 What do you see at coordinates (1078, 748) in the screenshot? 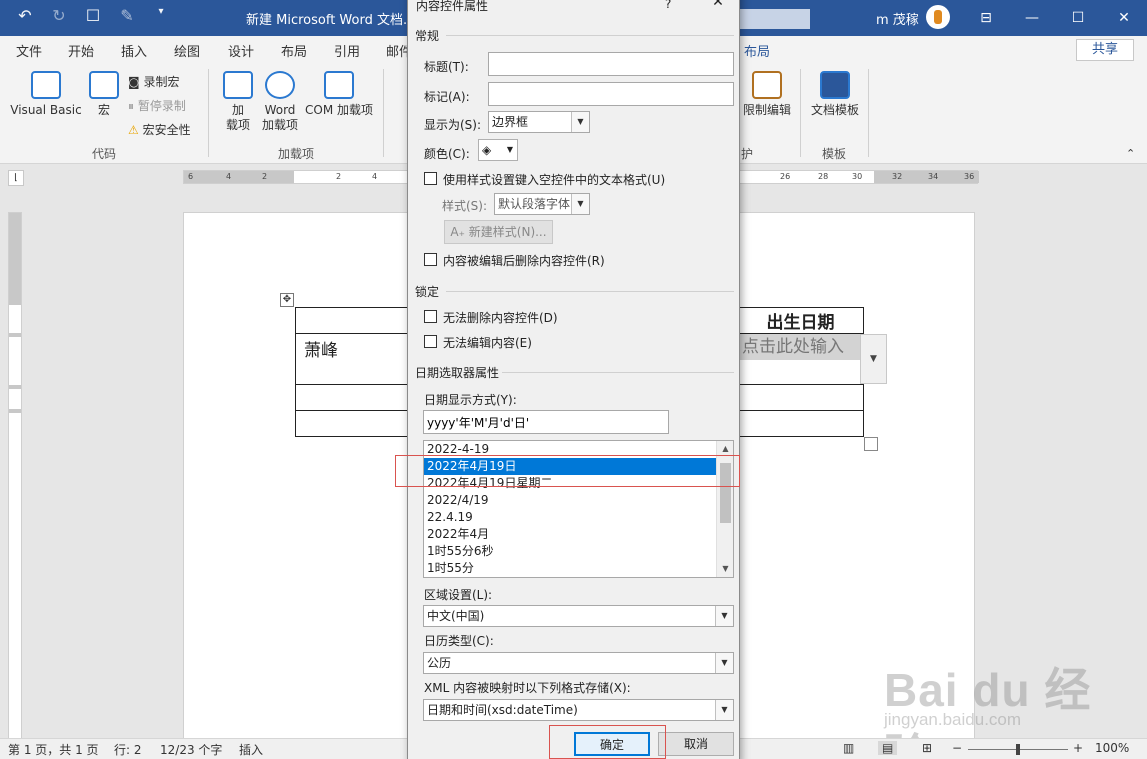
I see `zoom-in-icon: +` at bounding box center [1078, 748].